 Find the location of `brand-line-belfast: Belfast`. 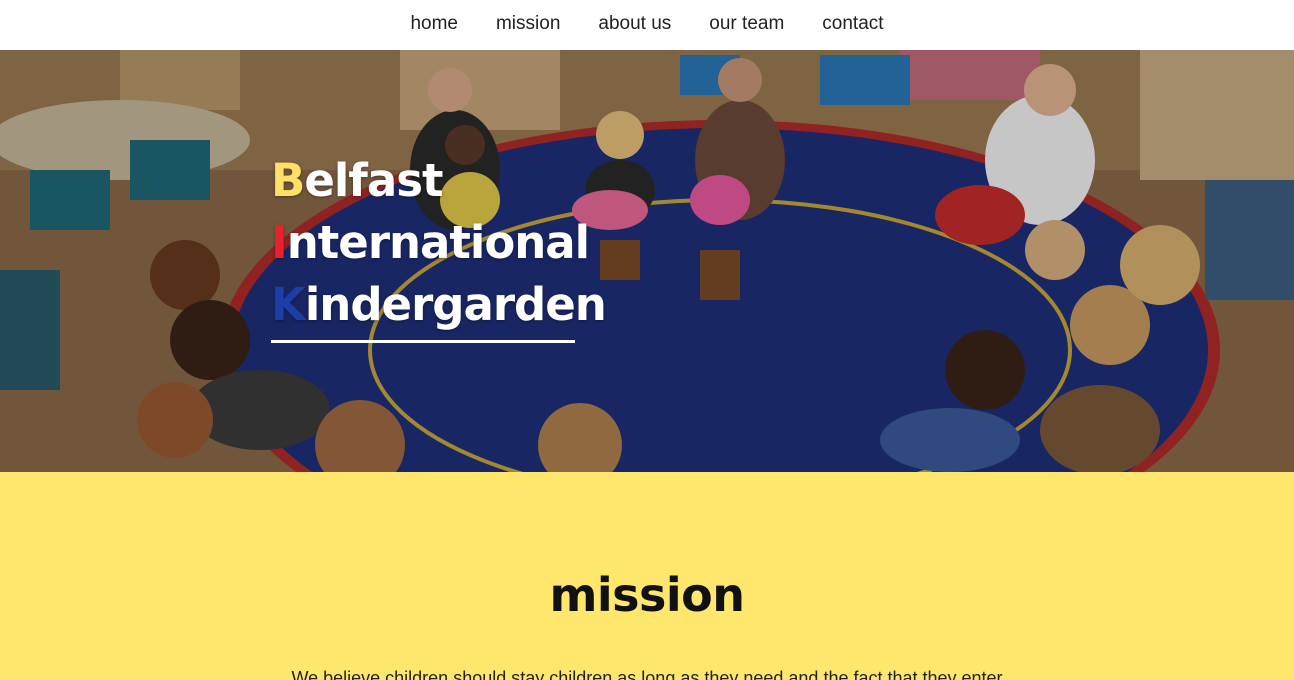

brand-line-belfast: Belfast is located at coordinates (438, 181).